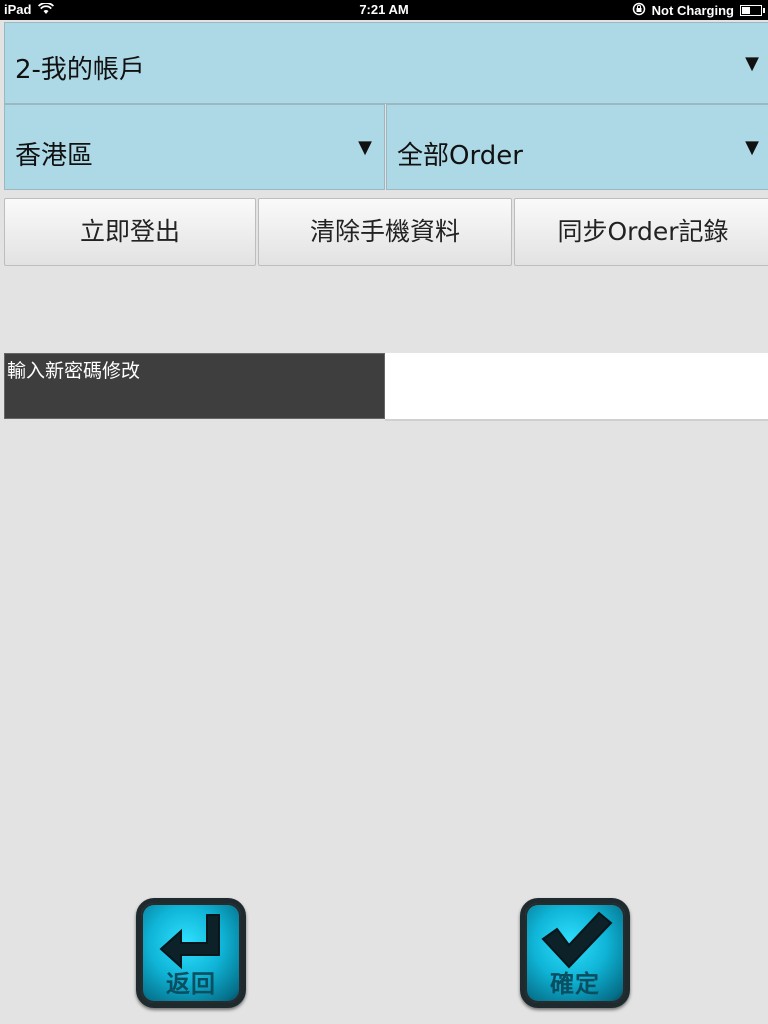 Image resolution: width=768 pixels, height=1024 pixels. What do you see at coordinates (46, 10) in the screenshot?
I see `wifi-icon` at bounding box center [46, 10].